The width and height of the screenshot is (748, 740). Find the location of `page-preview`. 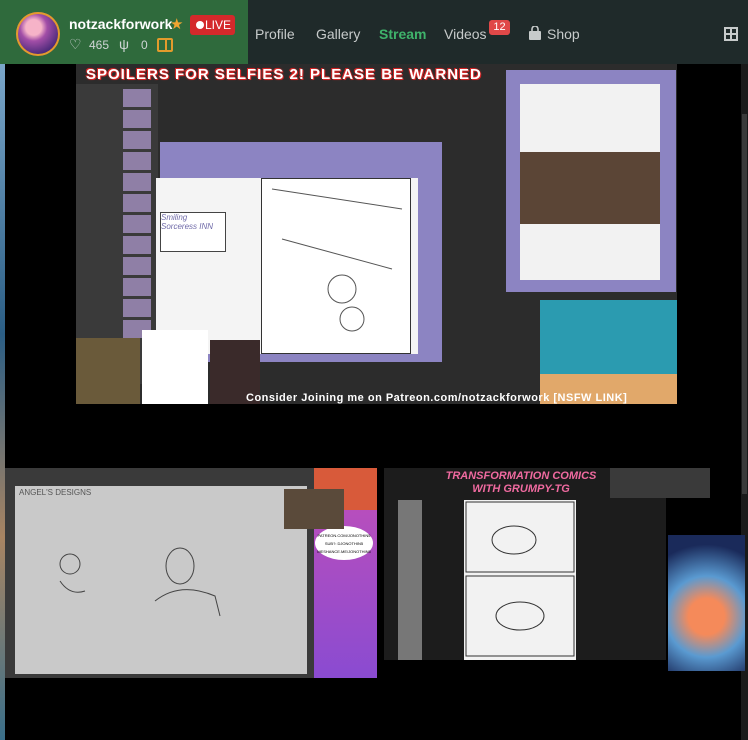

page-preview is located at coordinates (591, 181).